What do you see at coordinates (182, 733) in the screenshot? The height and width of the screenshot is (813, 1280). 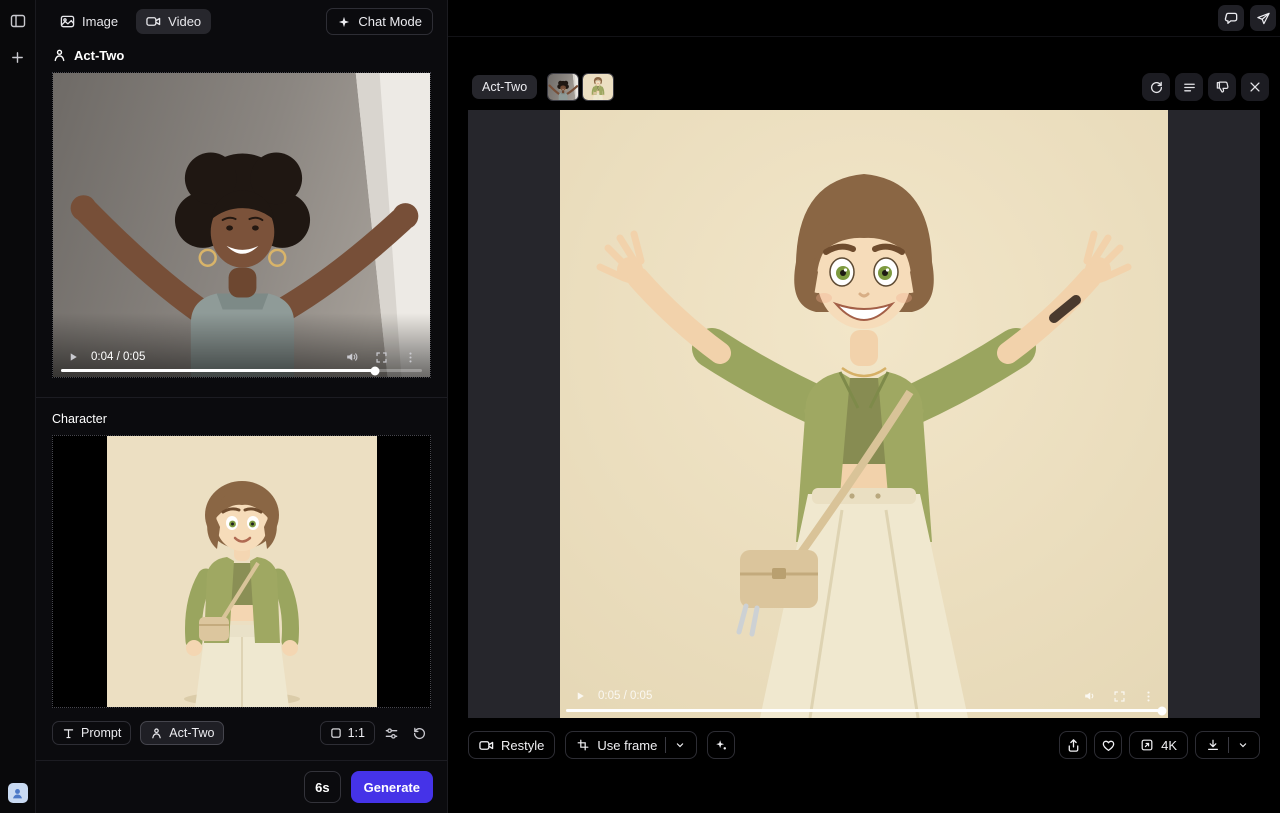 I see `act-two-mode-button: Act-Two` at bounding box center [182, 733].